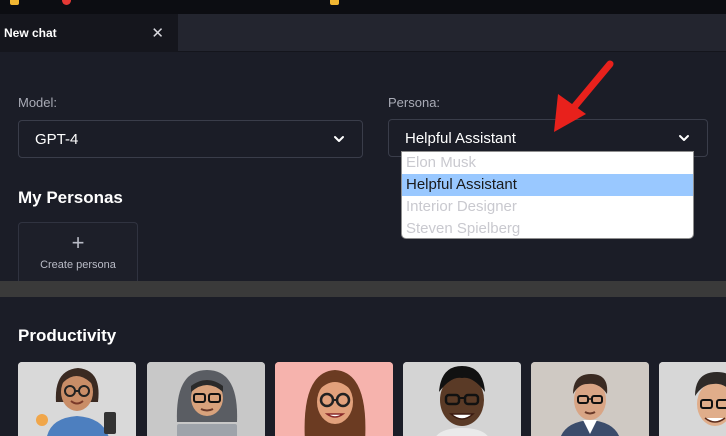 The image size is (726, 436). Describe the element at coordinates (363, 33) in the screenshot. I see `tab-bar: New chat ✕` at that location.